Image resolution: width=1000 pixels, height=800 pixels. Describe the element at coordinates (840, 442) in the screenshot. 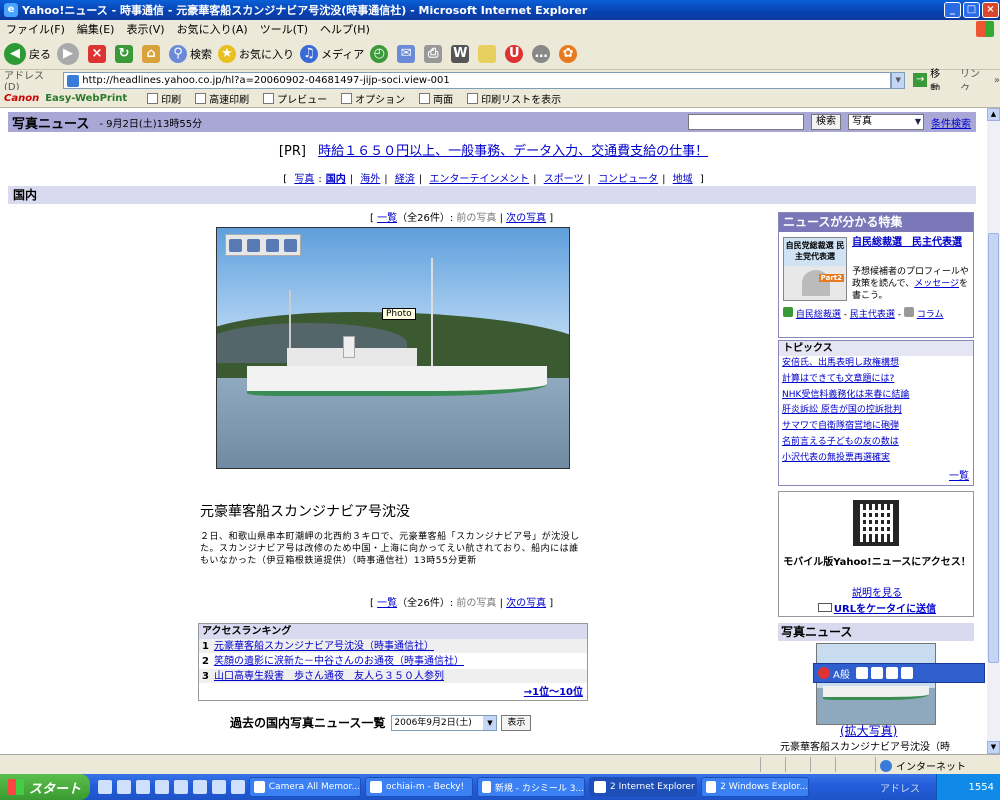

I see `topic-link: 名前言える子どもの友の数は` at that location.